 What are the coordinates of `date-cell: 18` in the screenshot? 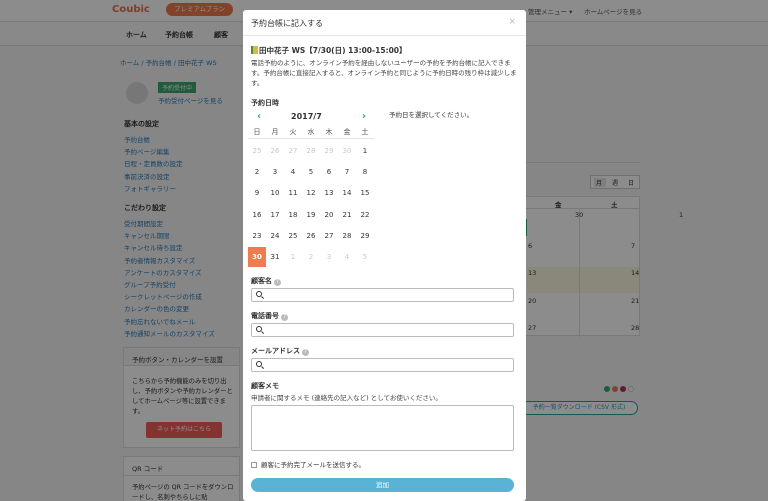 It's located at (293, 215).